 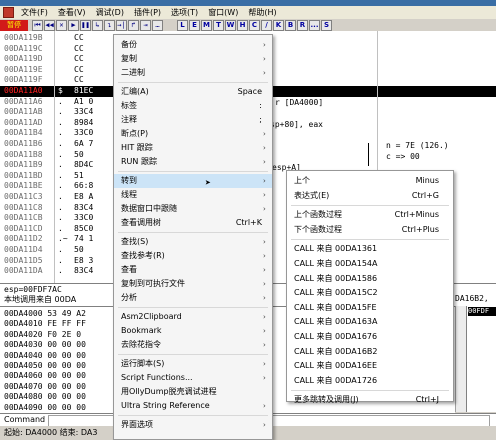 What do you see at coordinates (336, 278) in the screenshot?
I see `menu-item-label: CALL 来自 00DA1586` at bounding box center [336, 278].